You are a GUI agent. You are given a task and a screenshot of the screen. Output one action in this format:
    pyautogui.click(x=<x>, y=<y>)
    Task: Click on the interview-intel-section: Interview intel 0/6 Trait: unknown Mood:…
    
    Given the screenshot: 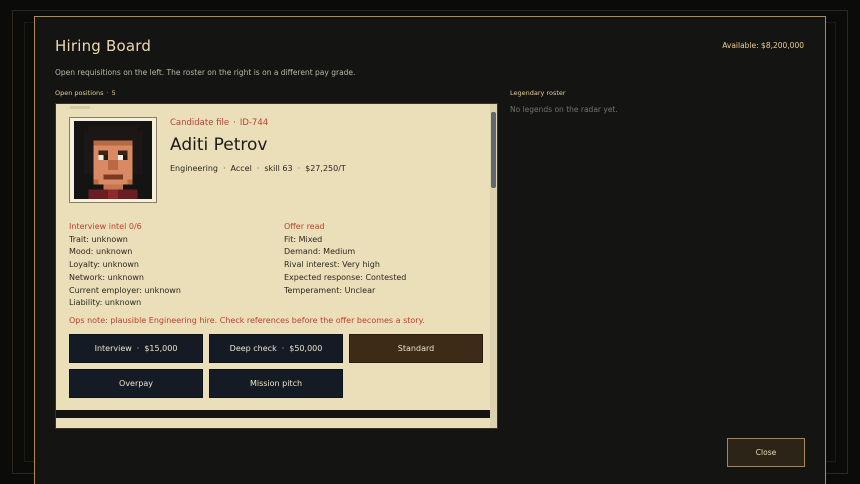 What is the action you would take?
    pyautogui.click(x=125, y=265)
    